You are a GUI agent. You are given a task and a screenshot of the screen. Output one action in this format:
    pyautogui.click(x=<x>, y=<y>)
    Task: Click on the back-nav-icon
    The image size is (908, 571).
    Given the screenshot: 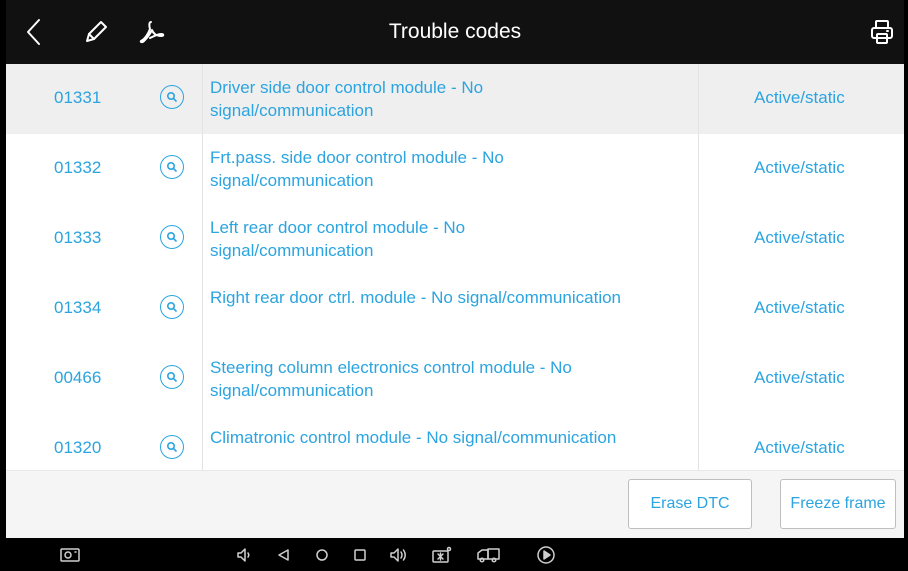 What is the action you would take?
    pyautogui.click(x=284, y=555)
    